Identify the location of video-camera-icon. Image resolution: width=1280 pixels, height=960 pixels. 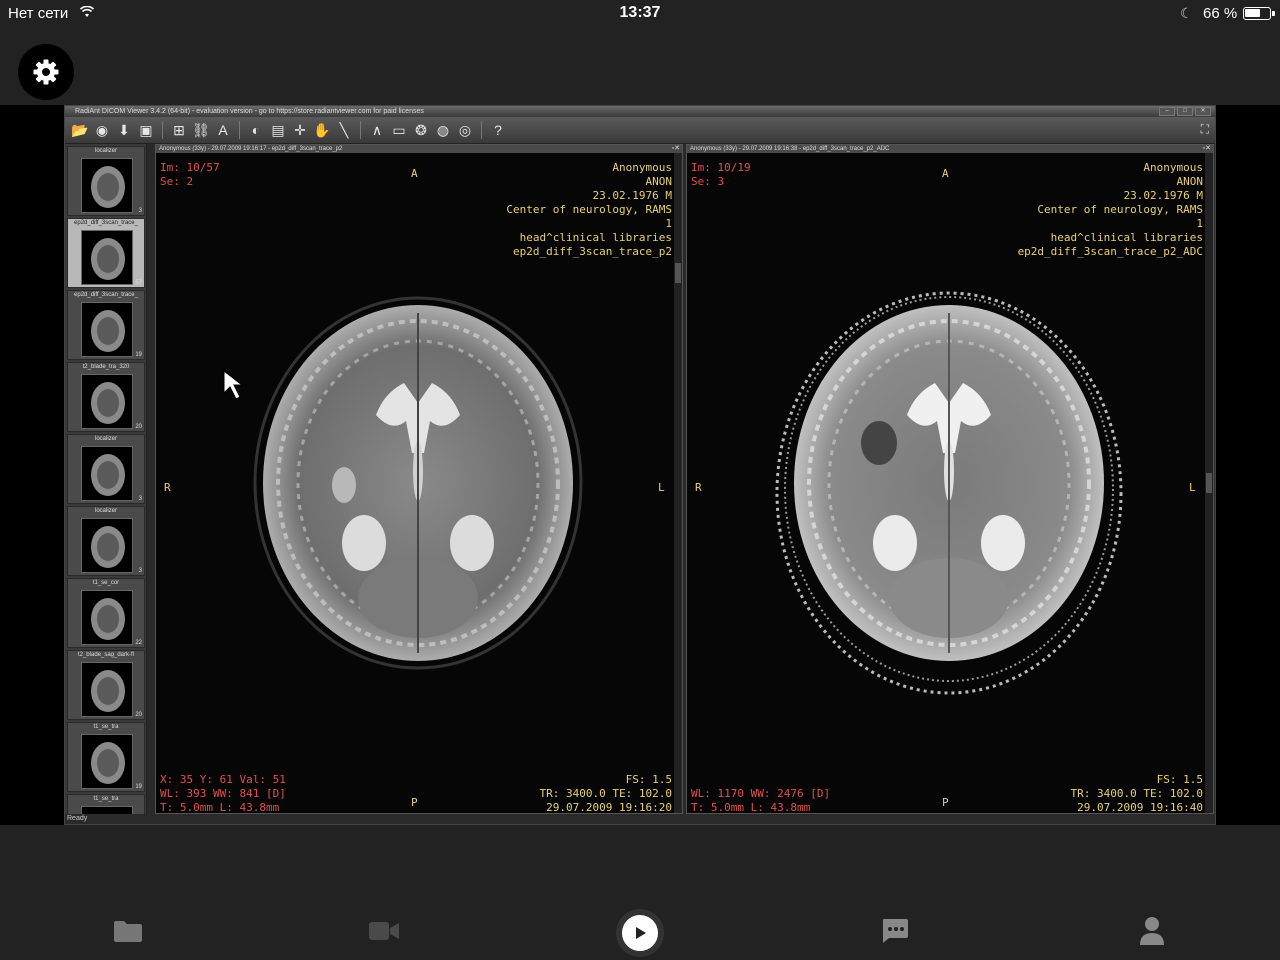
(384, 931).